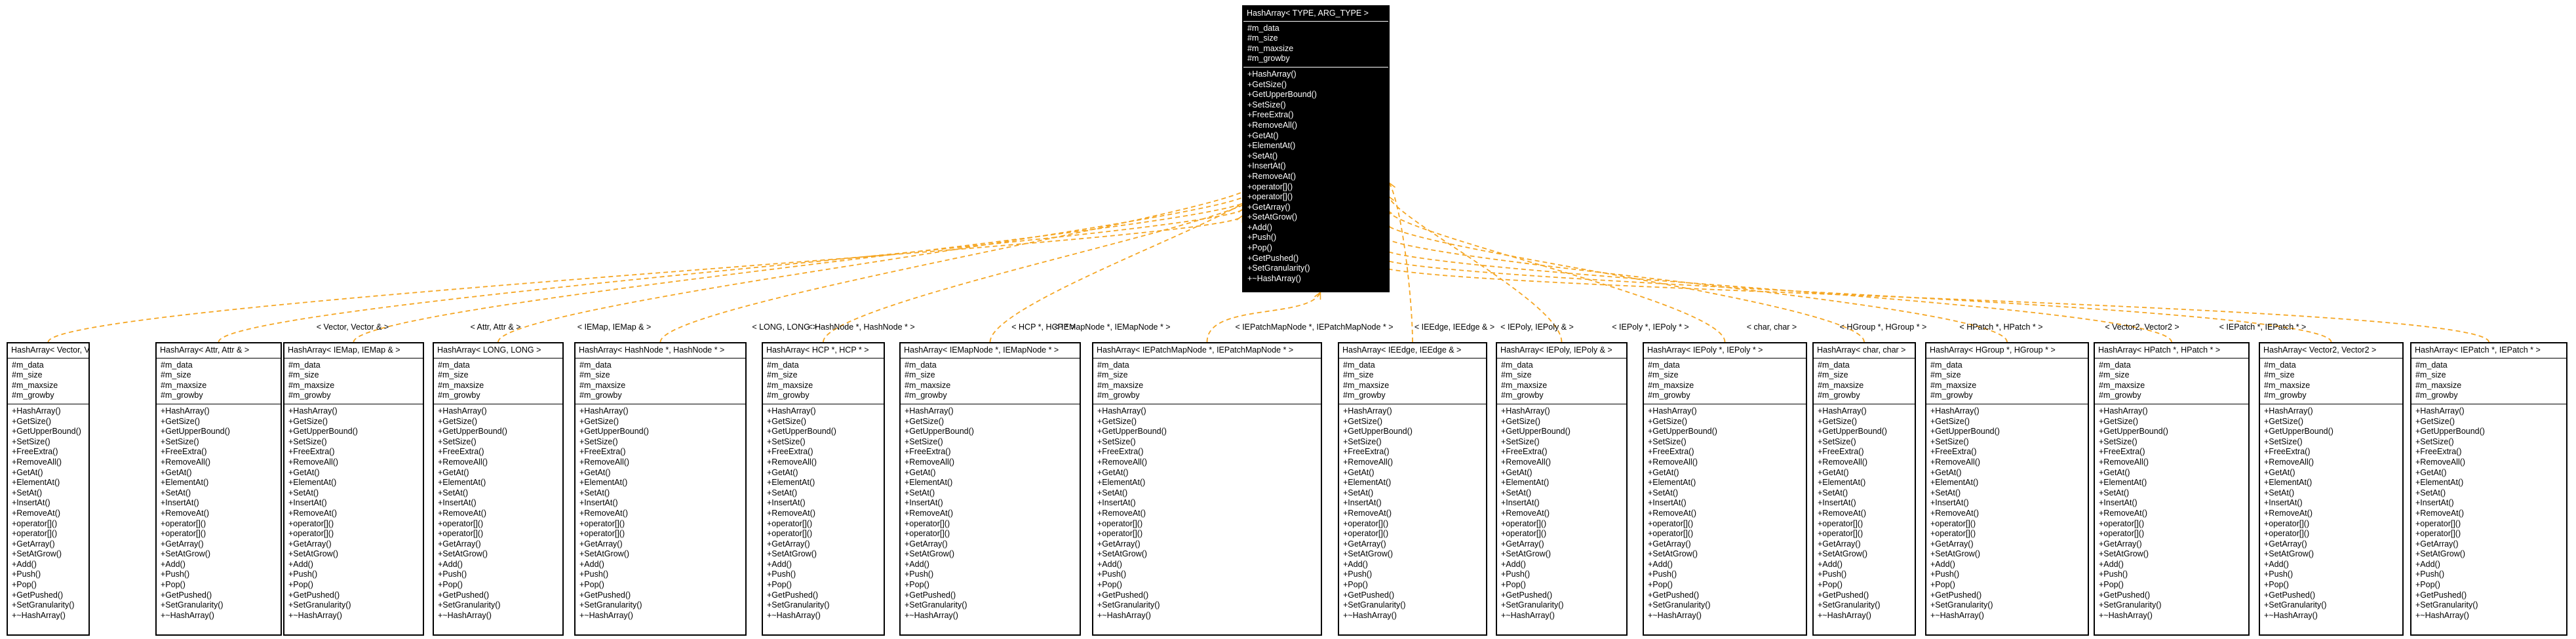 This screenshot has width=2576, height=639. What do you see at coordinates (2478, 350) in the screenshot?
I see `derived-class-title: HashArray< IEPatch *, IEPatch * >` at bounding box center [2478, 350].